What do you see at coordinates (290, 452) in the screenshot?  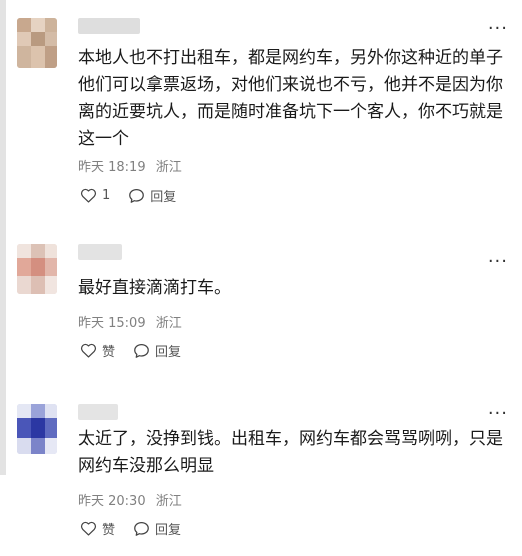 I see `comment-text: 太近了，没挣到钱。出租车，网约车都会骂骂咧咧，只是网约车没那么明显` at bounding box center [290, 452].